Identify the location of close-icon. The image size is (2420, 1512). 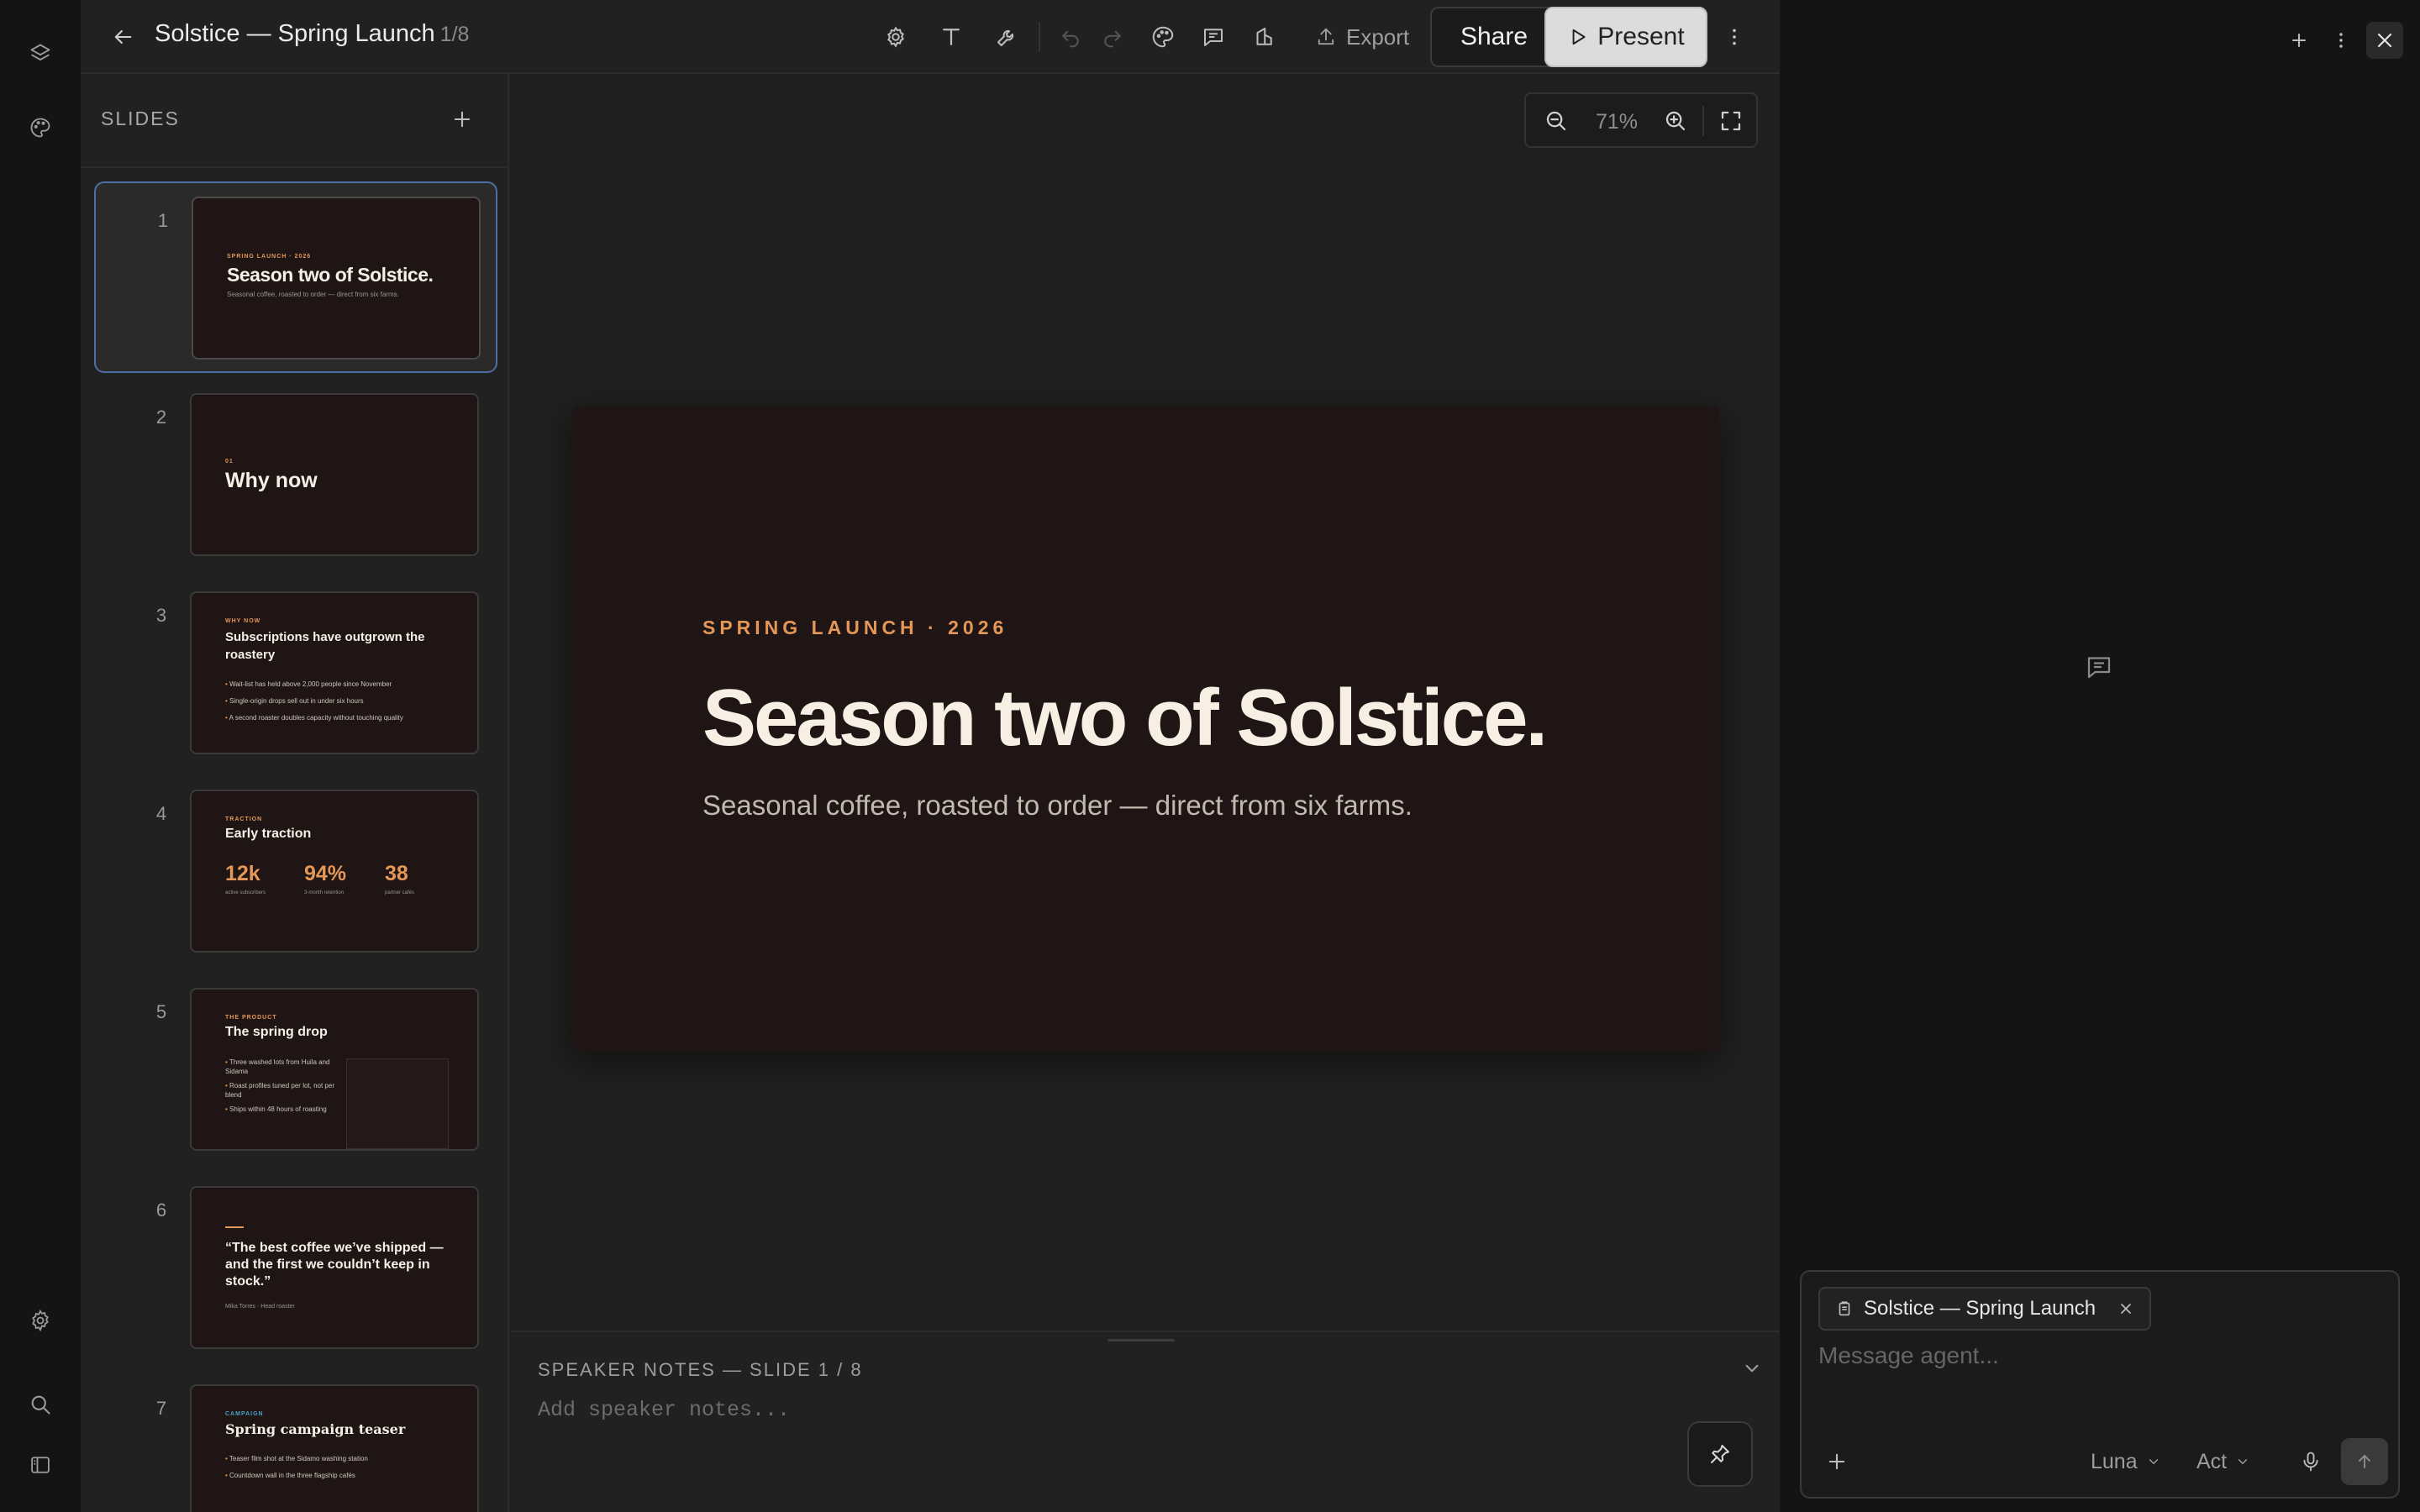
(2385, 40).